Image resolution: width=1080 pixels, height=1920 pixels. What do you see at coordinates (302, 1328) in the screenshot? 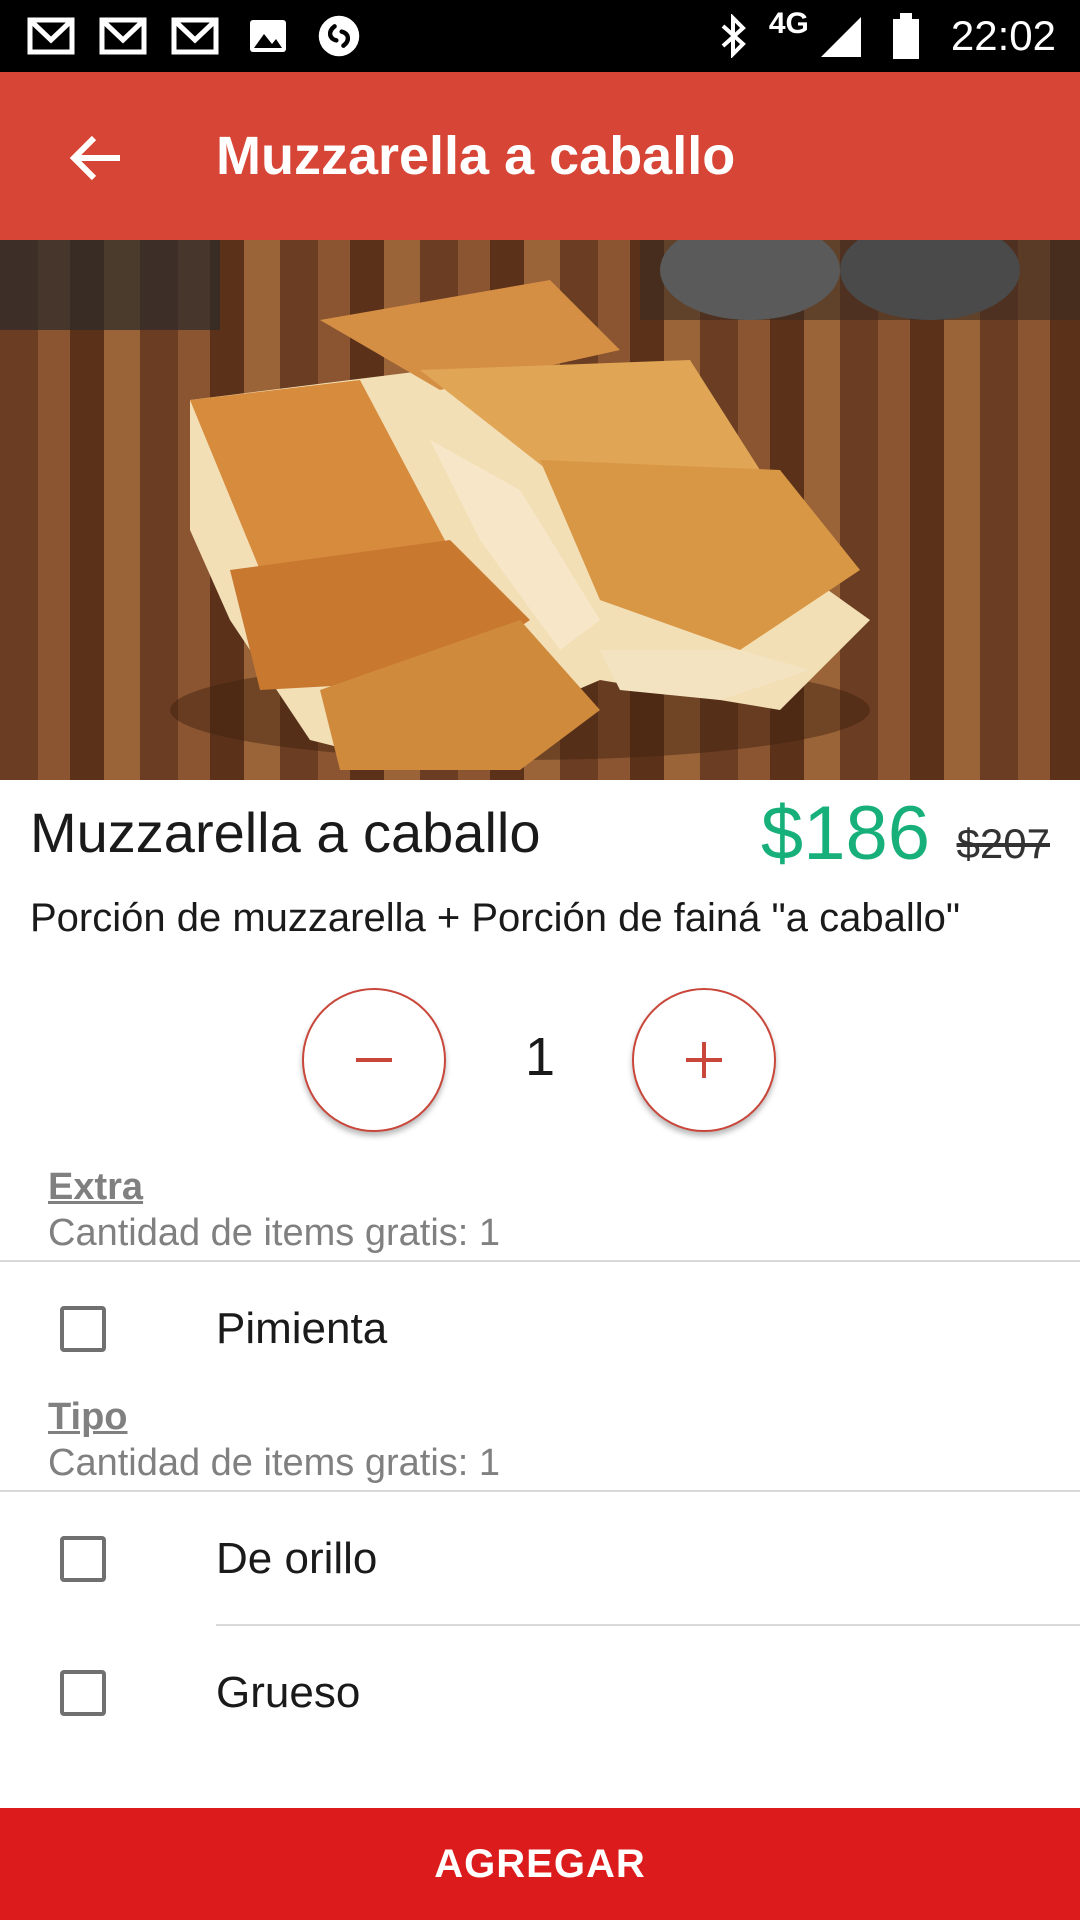
I see `option-label: Pimienta` at bounding box center [302, 1328].